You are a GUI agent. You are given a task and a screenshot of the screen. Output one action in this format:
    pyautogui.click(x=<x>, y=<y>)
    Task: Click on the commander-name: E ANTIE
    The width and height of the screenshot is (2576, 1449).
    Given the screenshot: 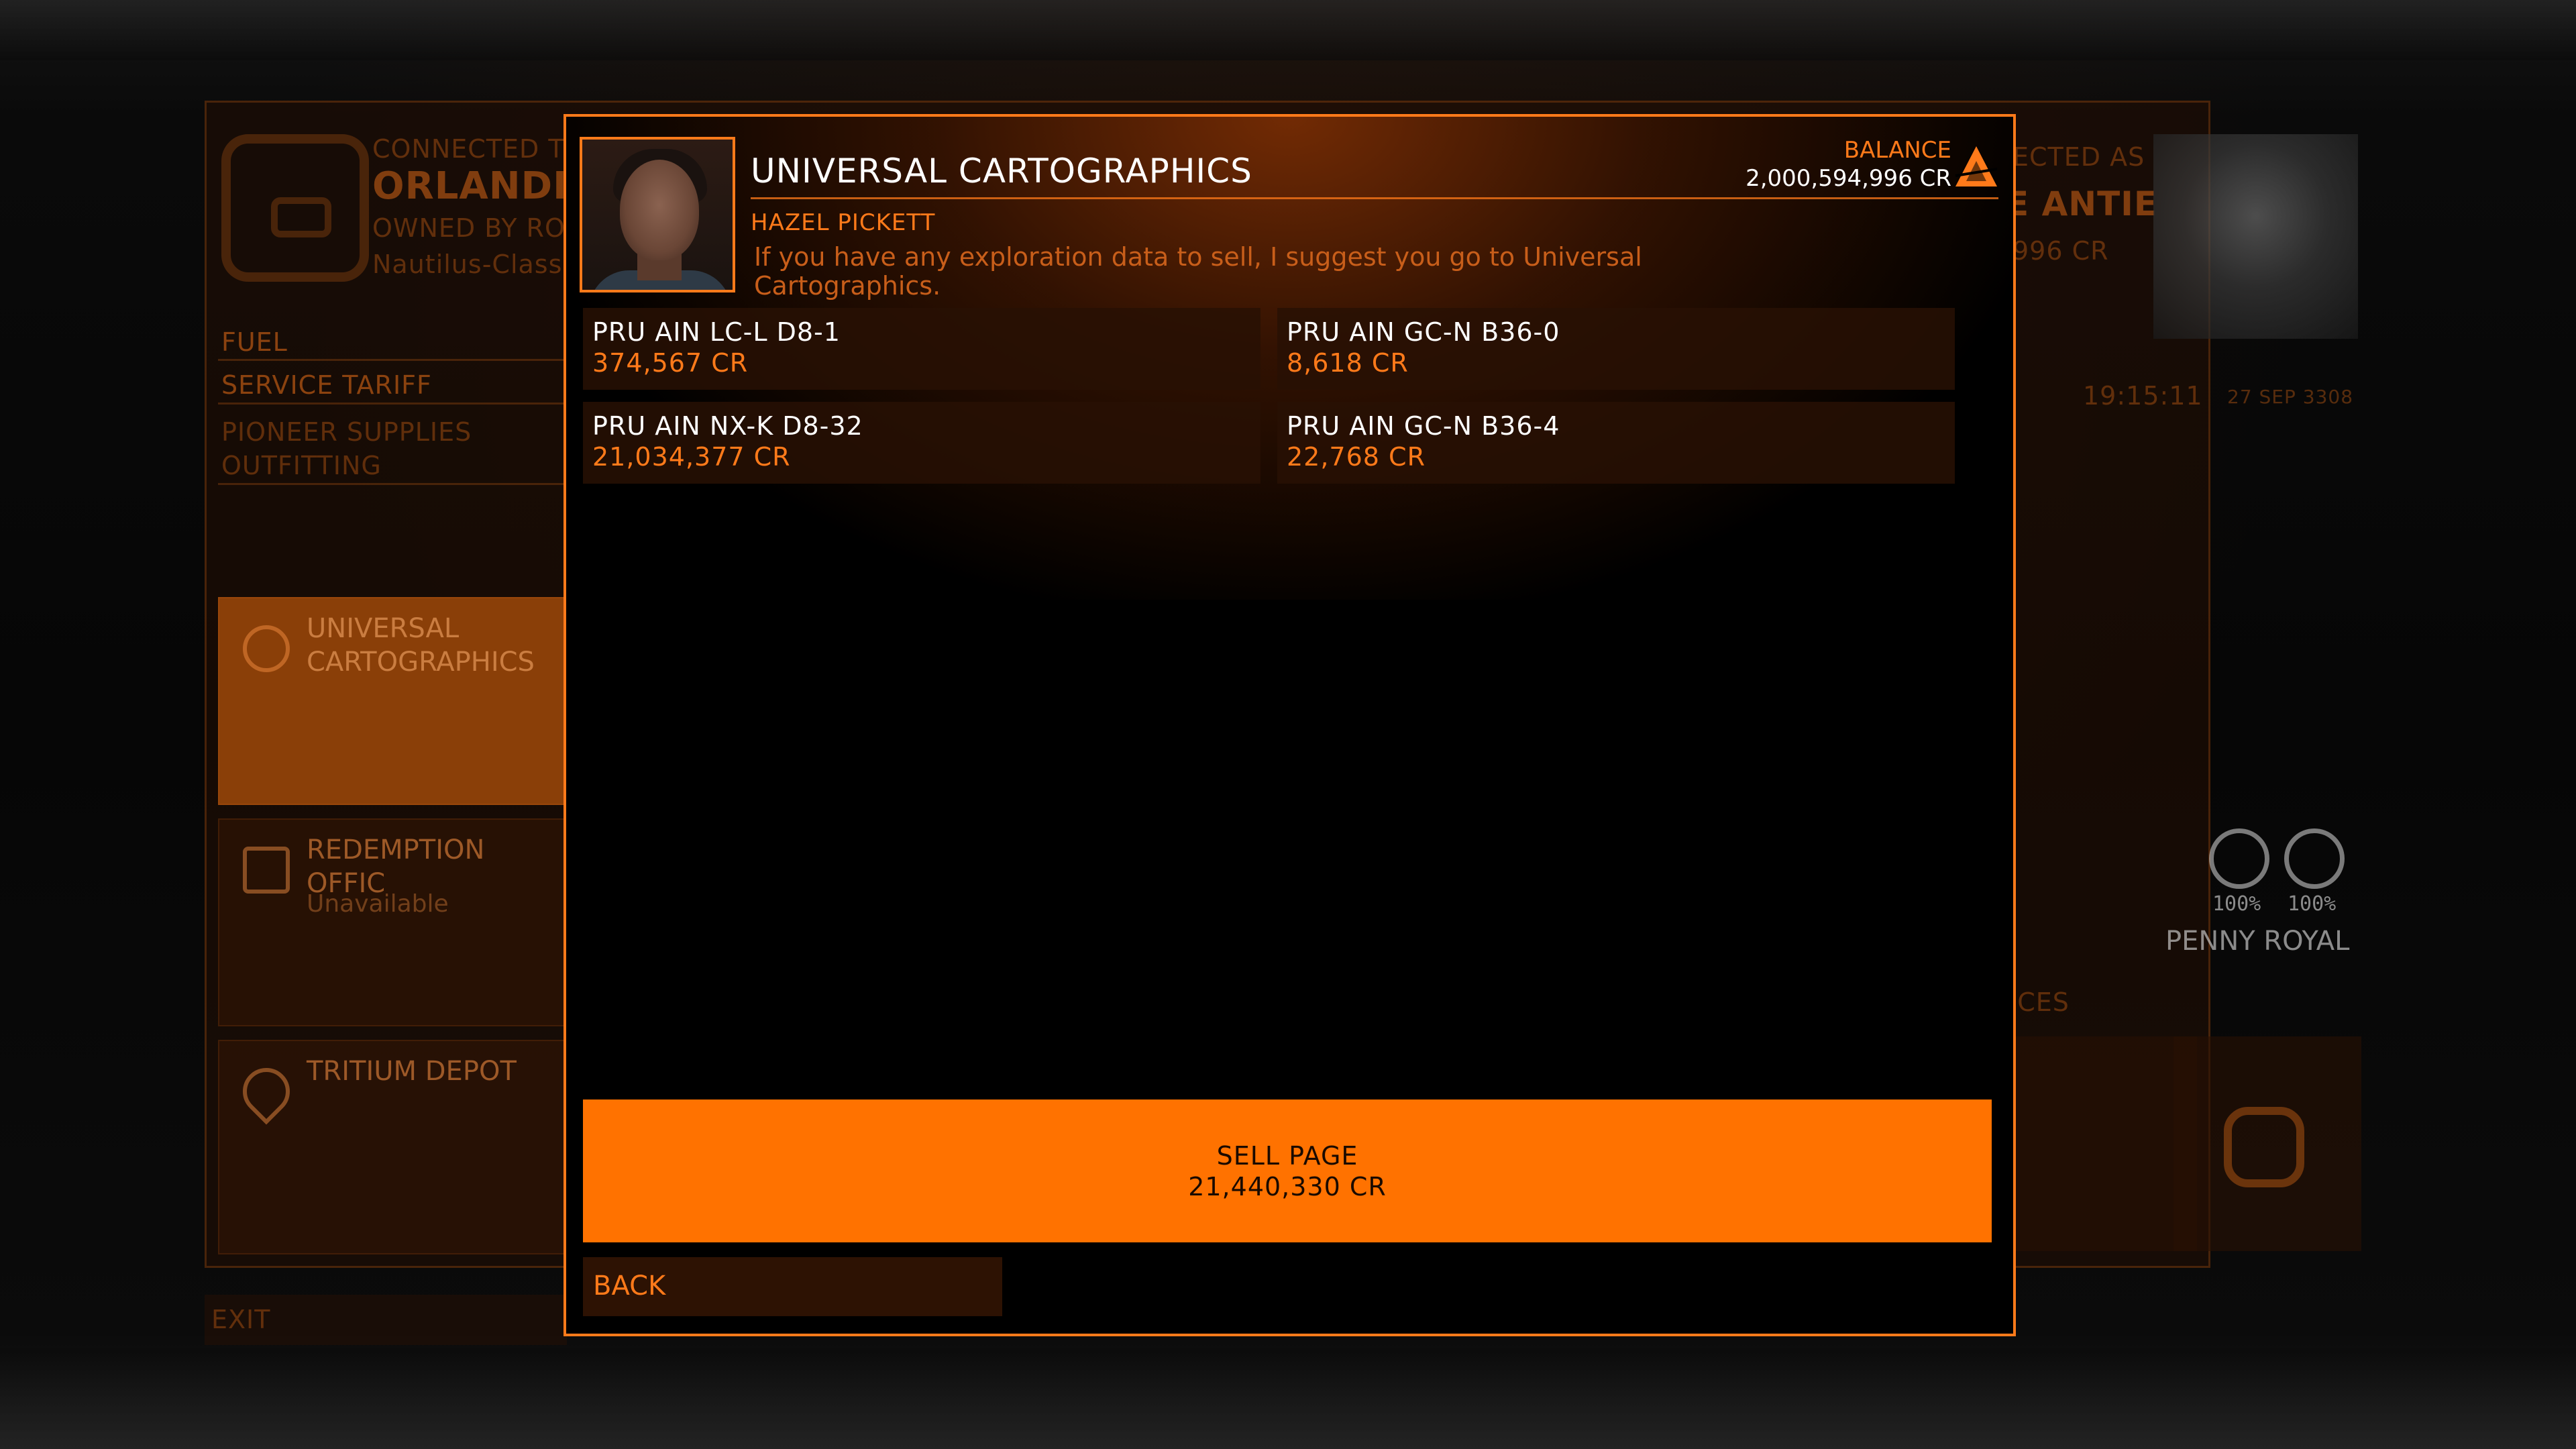 What is the action you would take?
    pyautogui.click(x=2081, y=203)
    